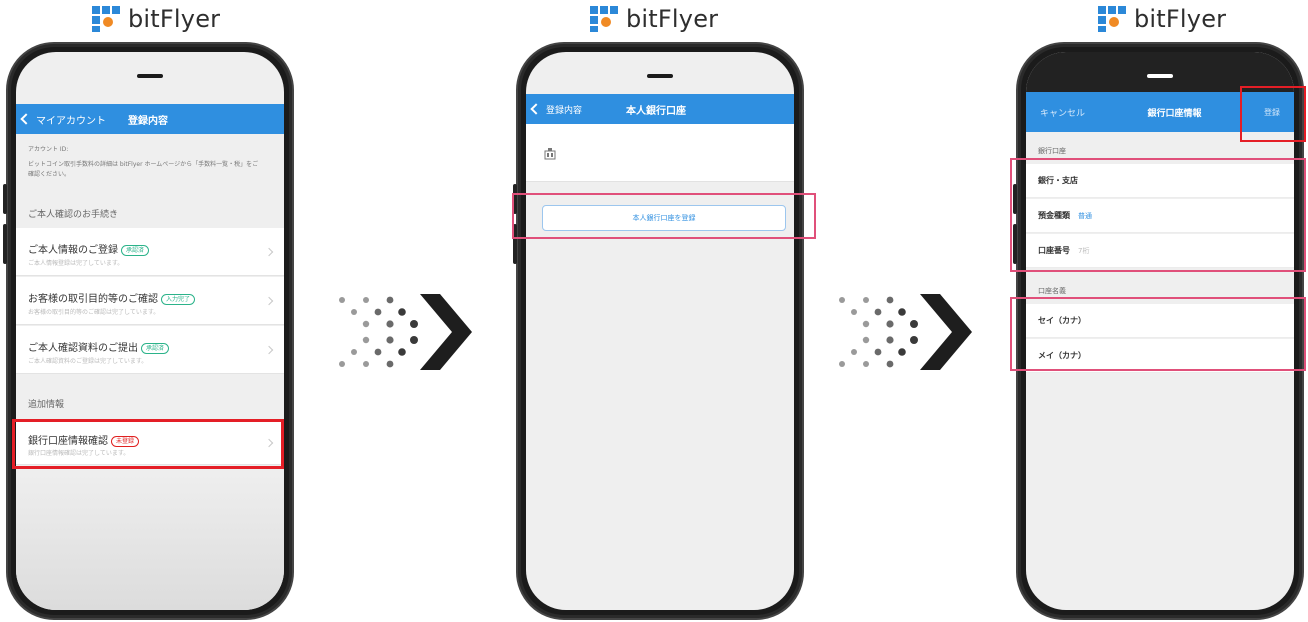  What do you see at coordinates (61, 119) in the screenshot?
I see `back-button: マイアカウント` at bounding box center [61, 119].